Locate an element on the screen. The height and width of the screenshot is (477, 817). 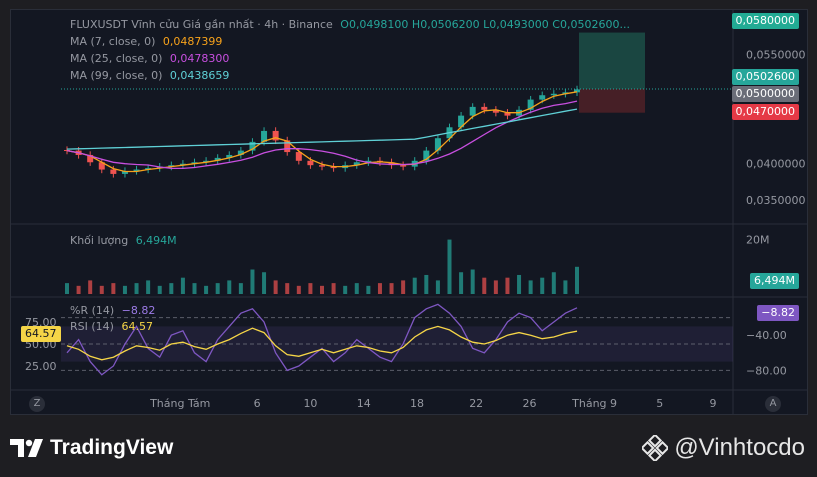
volume-label: Khối lượng is located at coordinates (99, 240).